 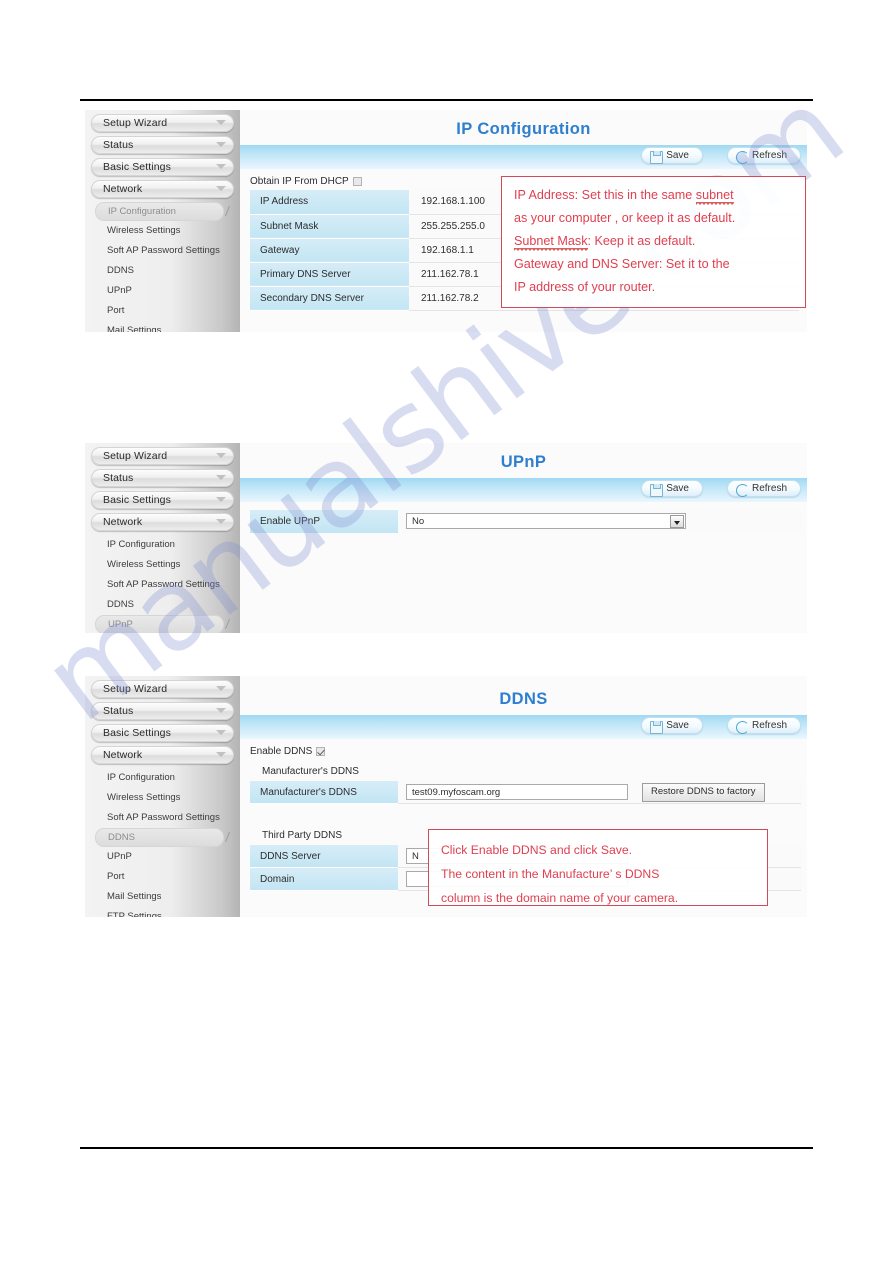 I want to click on restore-ddns-button: Restore DDNS to factory, so click(x=703, y=792).